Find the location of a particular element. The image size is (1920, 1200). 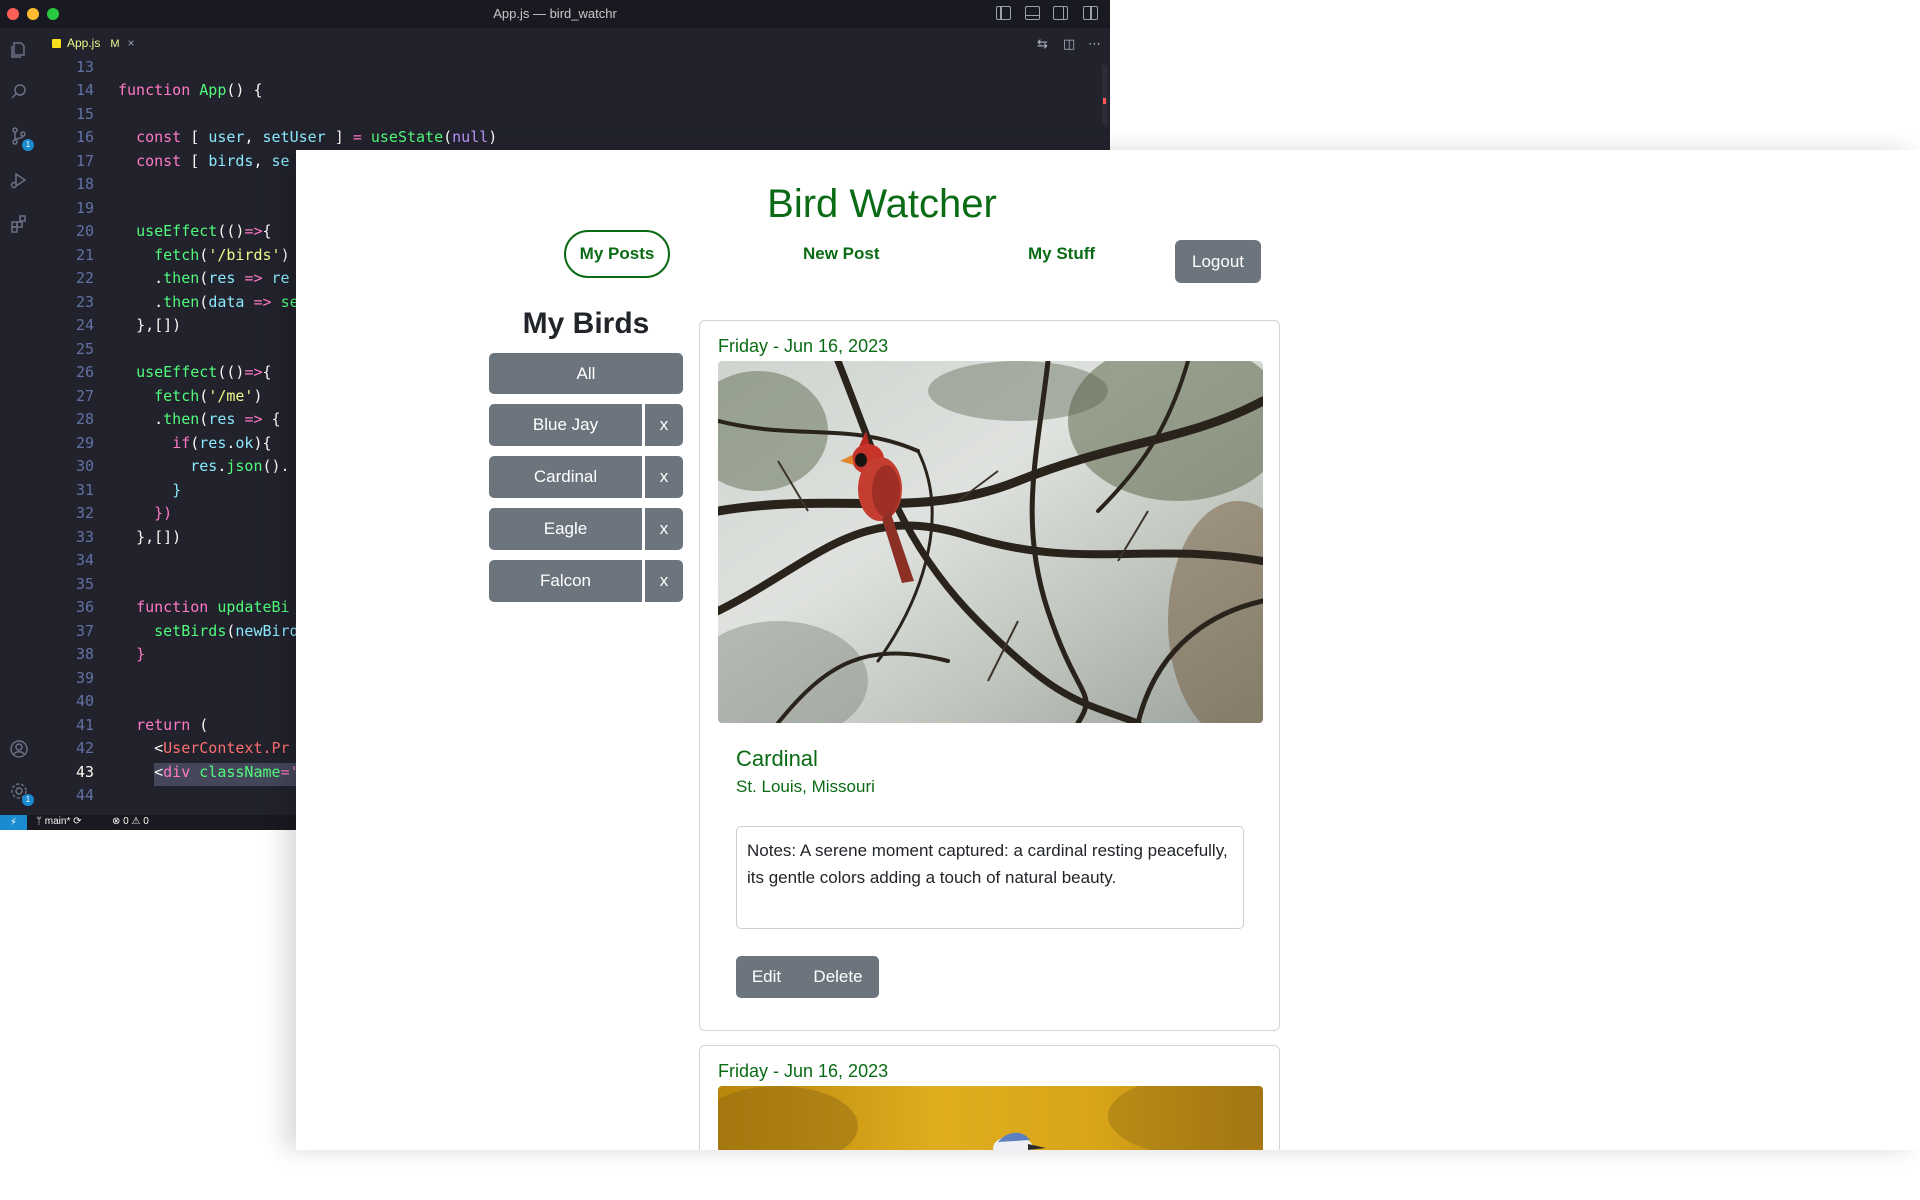

editor-tab-bar: App.js M × ⇆ ◫ ⋯ is located at coordinates (574, 43).